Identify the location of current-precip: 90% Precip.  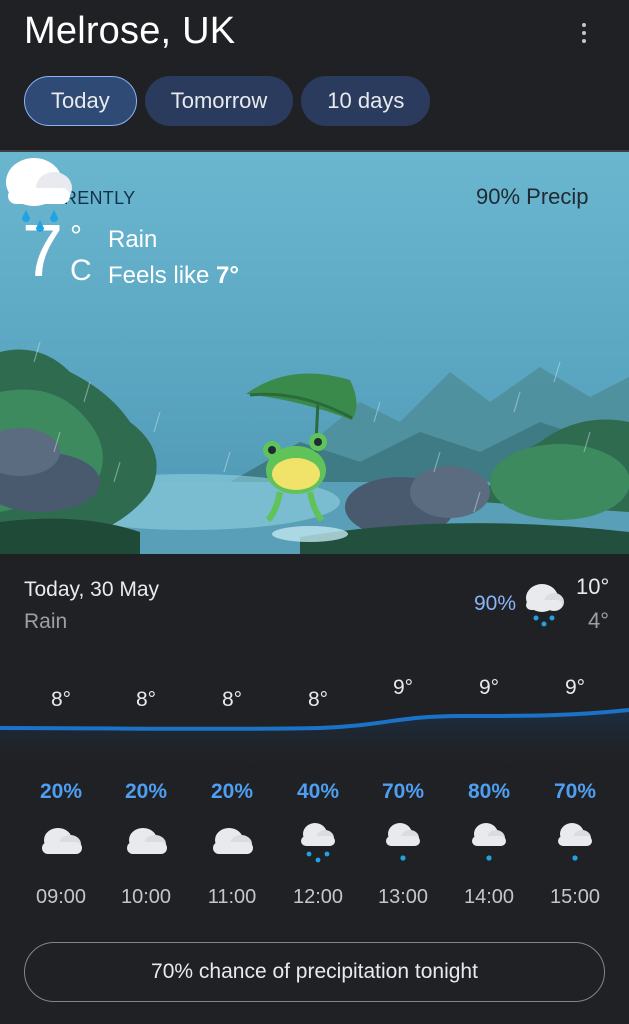
(532, 196).